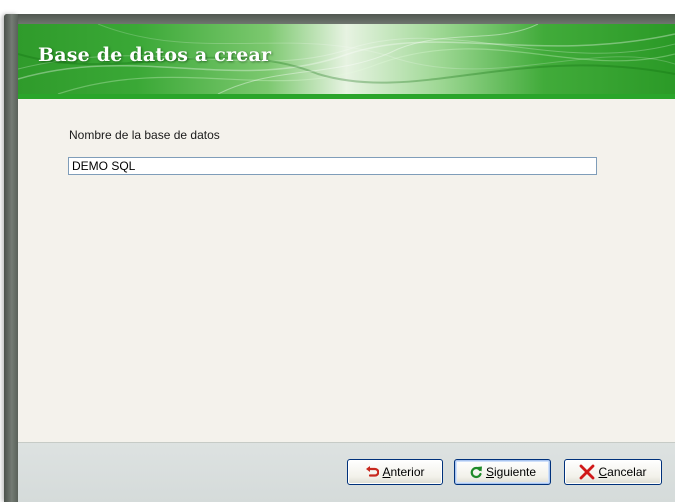 Image resolution: width=675 pixels, height=502 pixels. What do you see at coordinates (332, 166) in the screenshot?
I see `db-name-input` at bounding box center [332, 166].